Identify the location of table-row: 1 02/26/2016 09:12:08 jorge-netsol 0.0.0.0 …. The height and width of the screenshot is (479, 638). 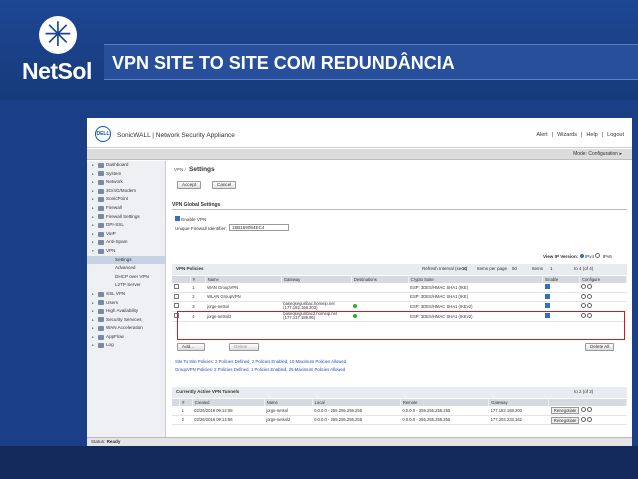
(399, 411).